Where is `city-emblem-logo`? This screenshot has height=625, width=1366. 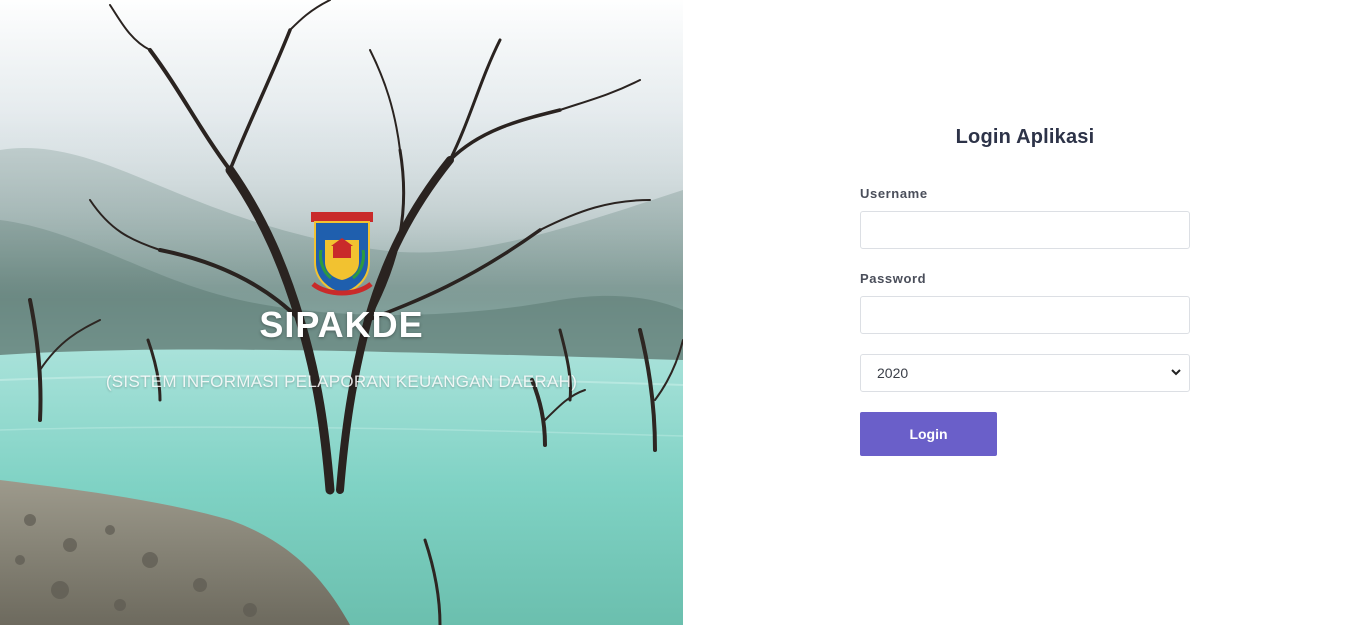 city-emblem-logo is located at coordinates (341, 254).